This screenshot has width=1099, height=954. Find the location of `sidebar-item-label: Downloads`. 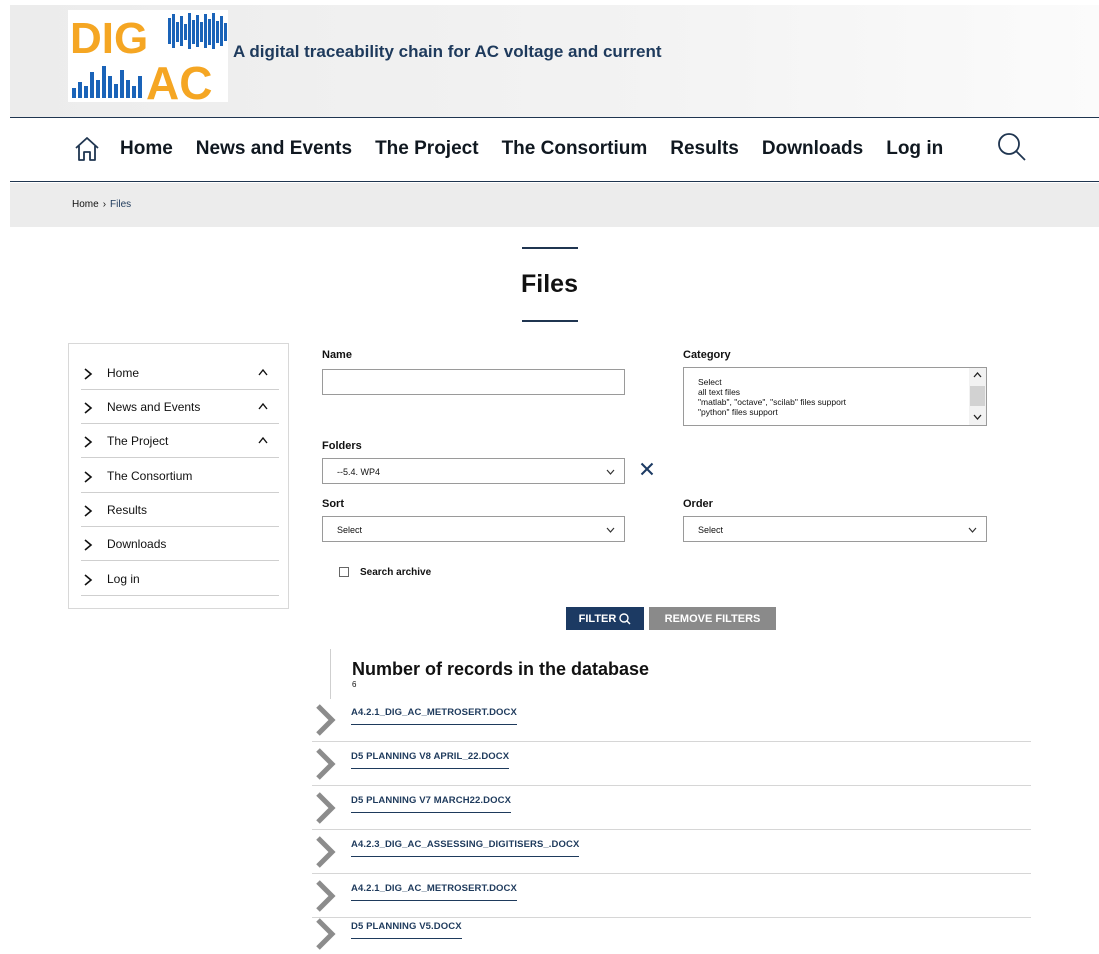

sidebar-item-label: Downloads is located at coordinates (137, 544).